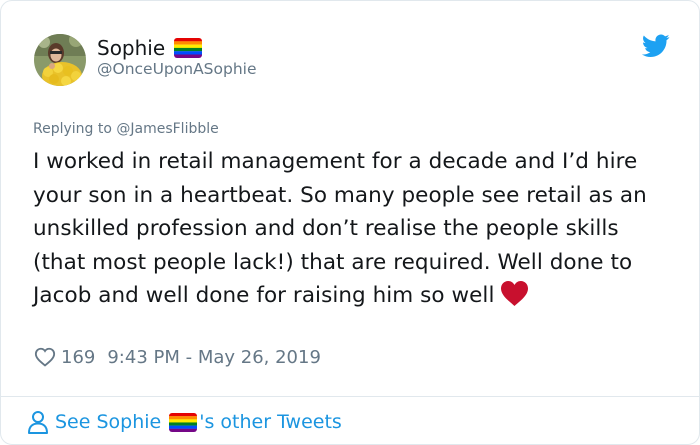  I want to click on footer-link-prefix: See Sophie, so click(108, 422).